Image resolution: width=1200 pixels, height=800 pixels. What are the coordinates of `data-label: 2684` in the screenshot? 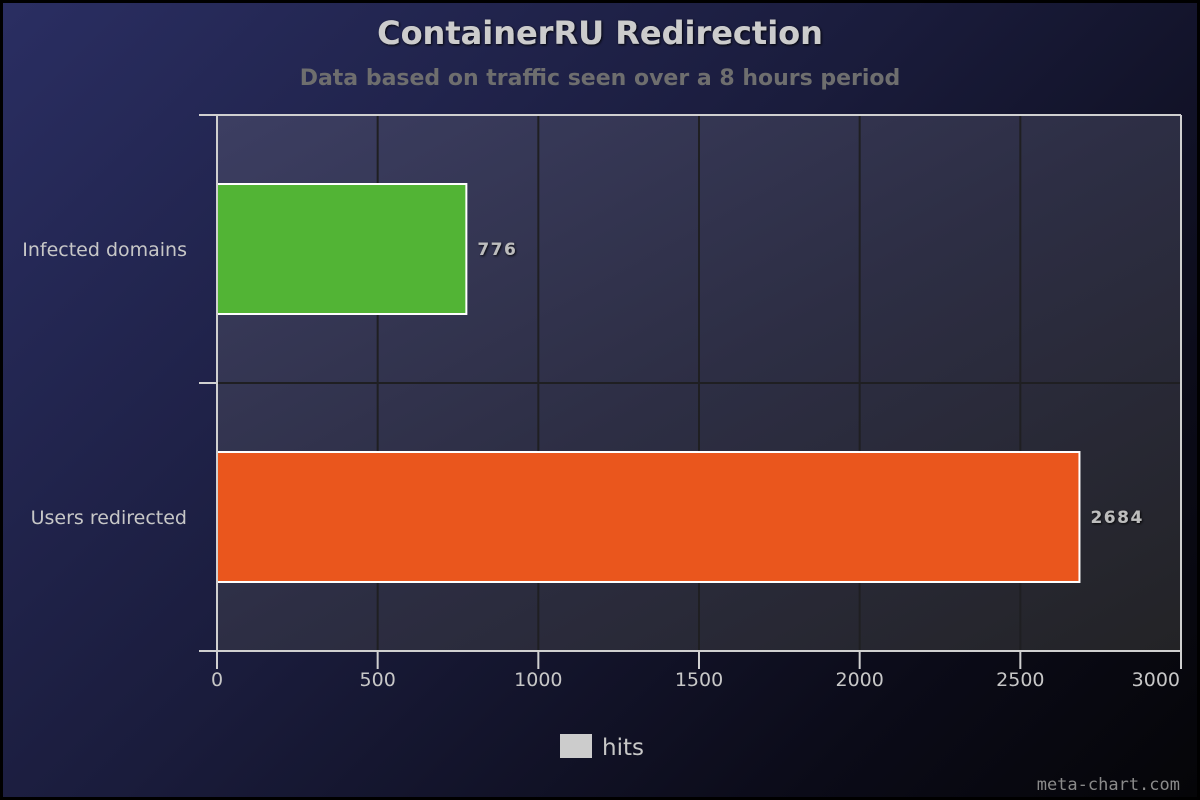 It's located at (1116, 518).